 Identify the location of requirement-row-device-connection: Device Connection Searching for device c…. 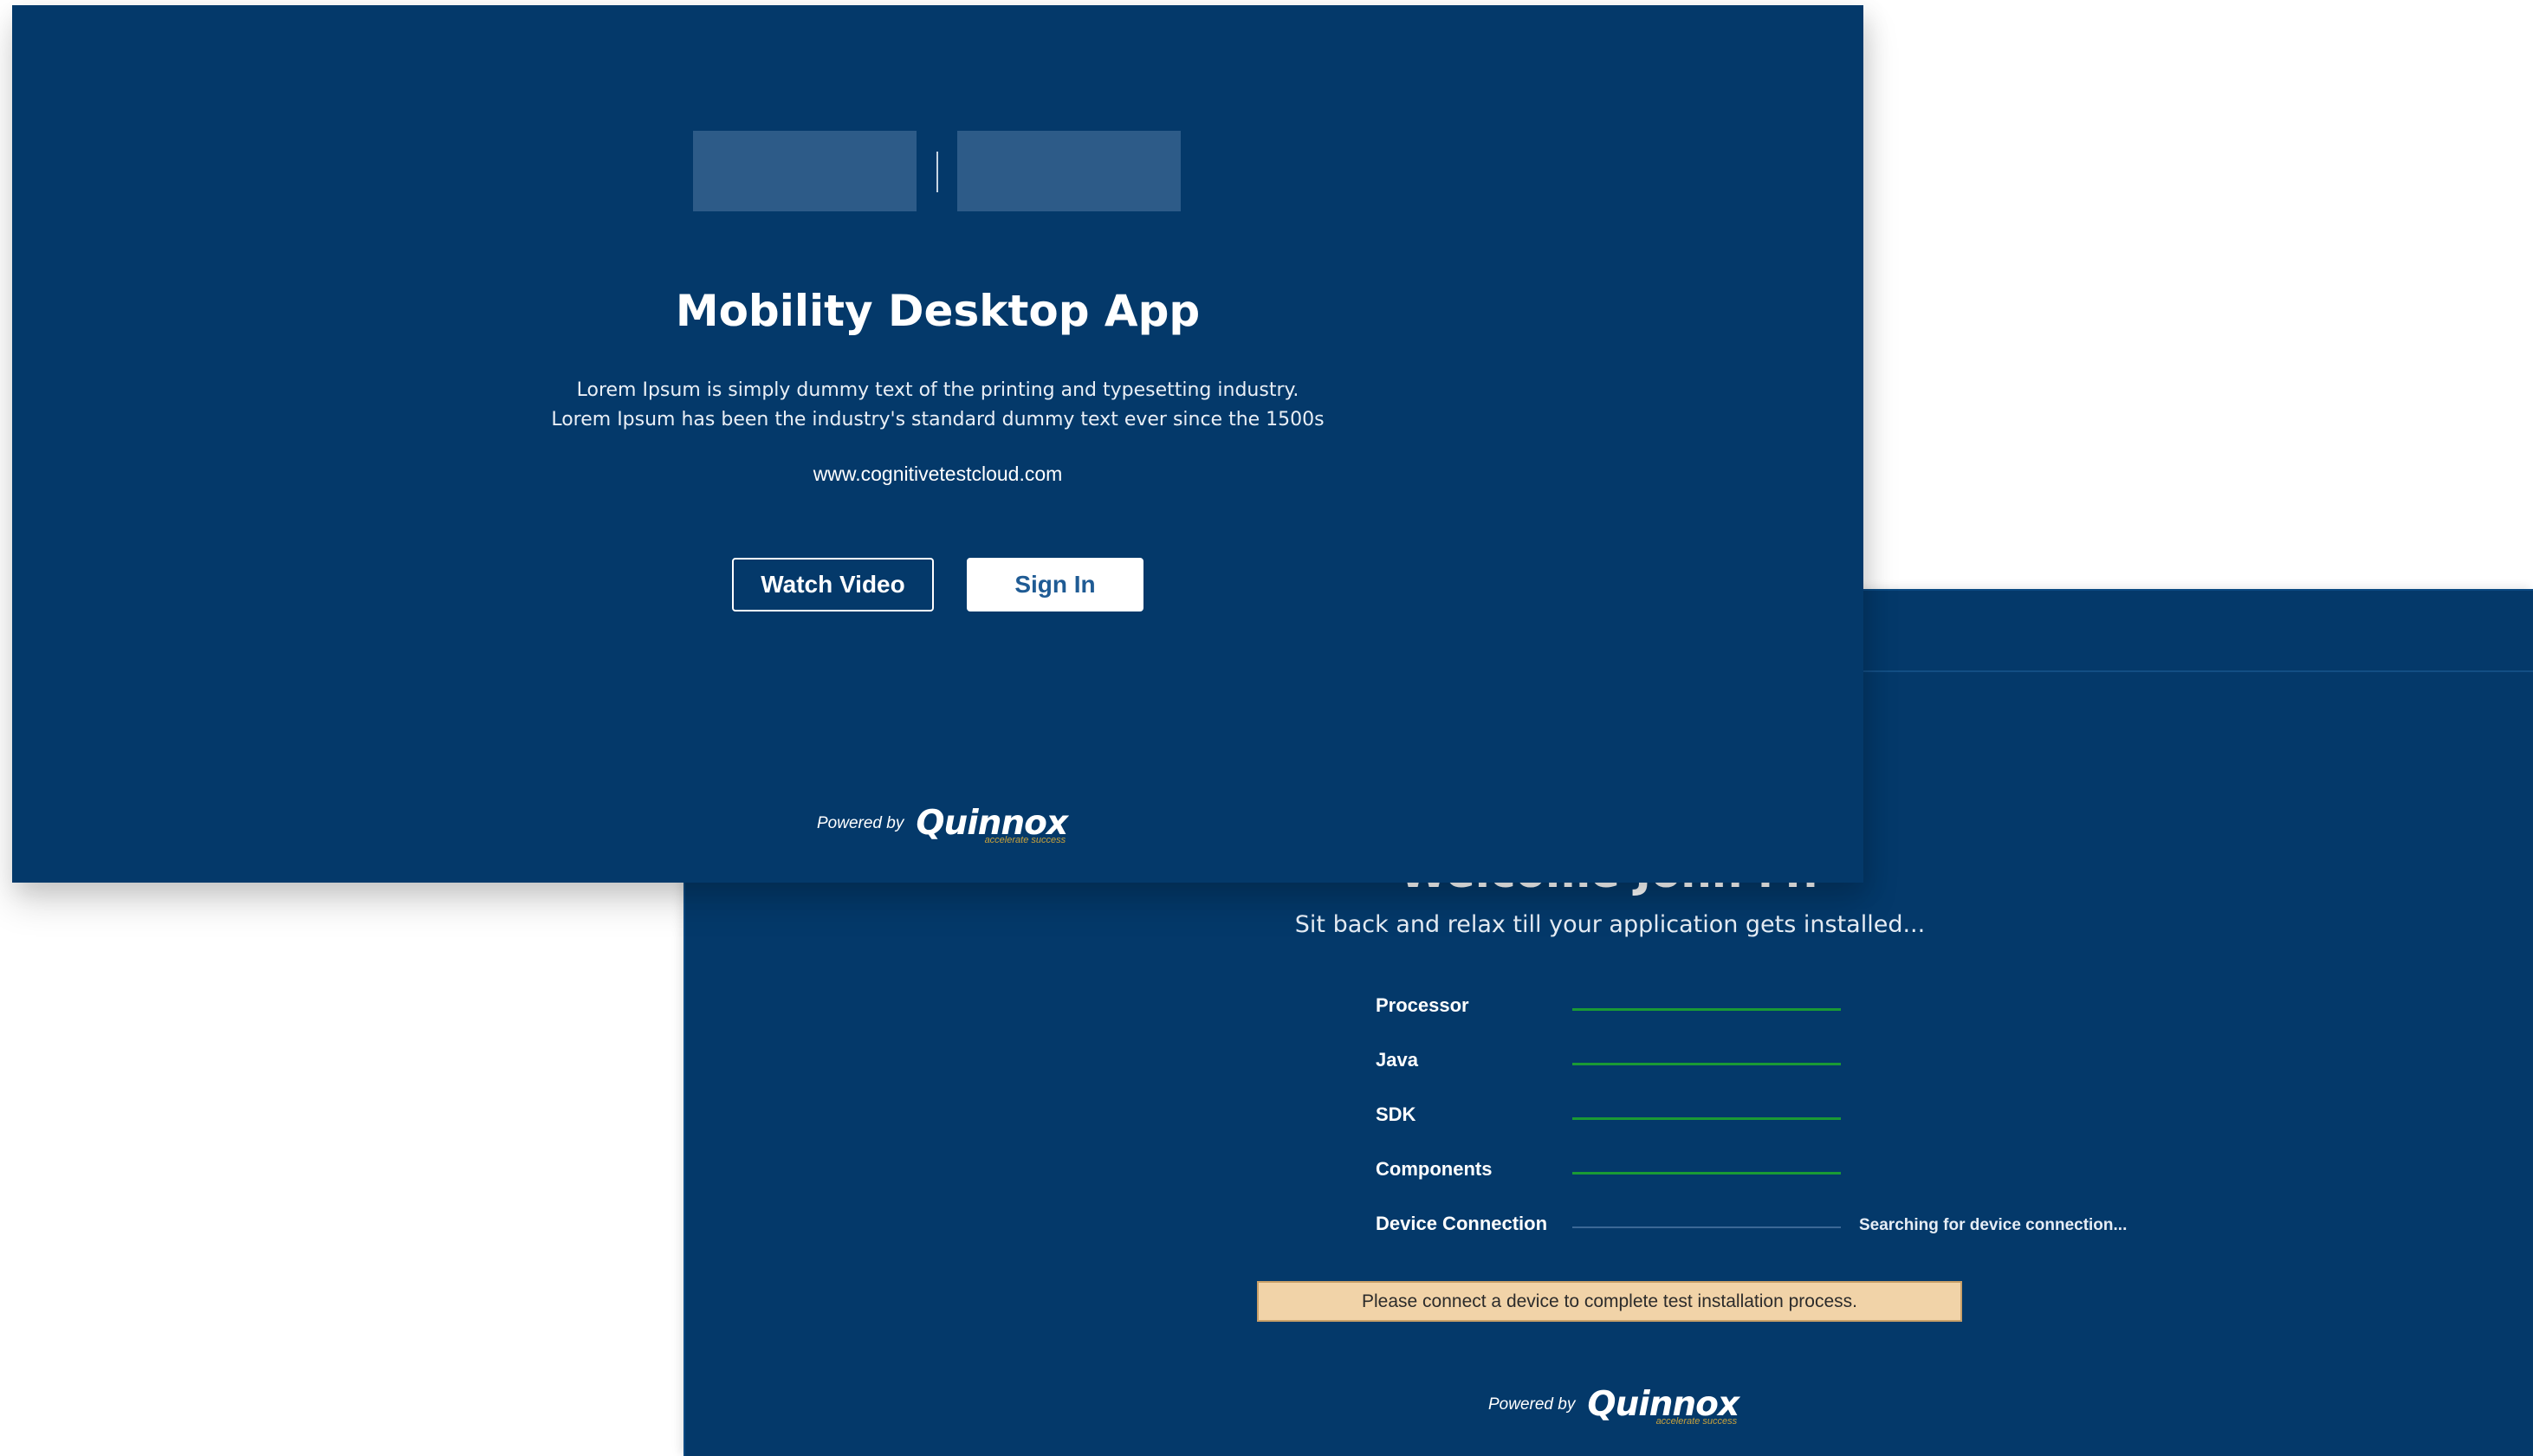
(1766, 1228).